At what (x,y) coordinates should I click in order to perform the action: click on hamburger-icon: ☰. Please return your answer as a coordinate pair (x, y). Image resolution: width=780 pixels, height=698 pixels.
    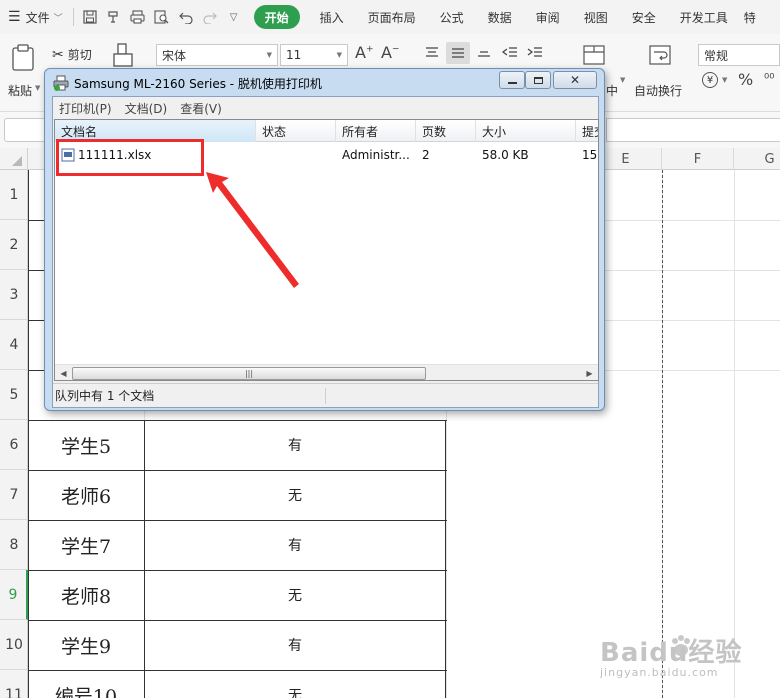
    Looking at the image, I should click on (14, 17).